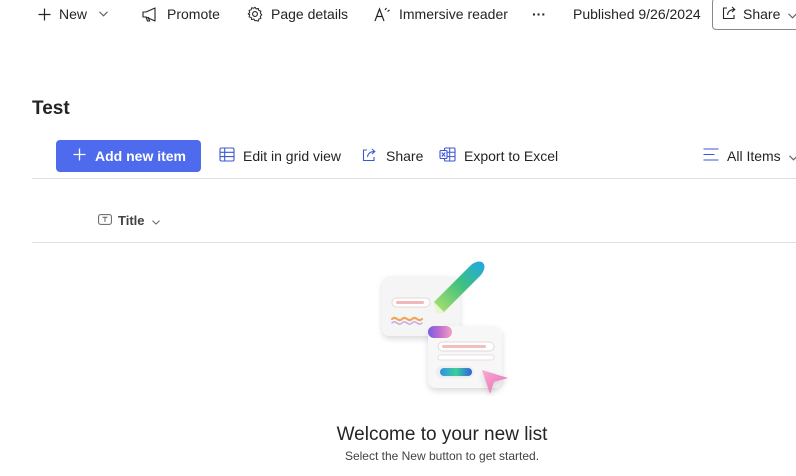 This screenshot has height=476, width=796. What do you see at coordinates (310, 14) in the screenshot?
I see `page-details-label: Page details` at bounding box center [310, 14].